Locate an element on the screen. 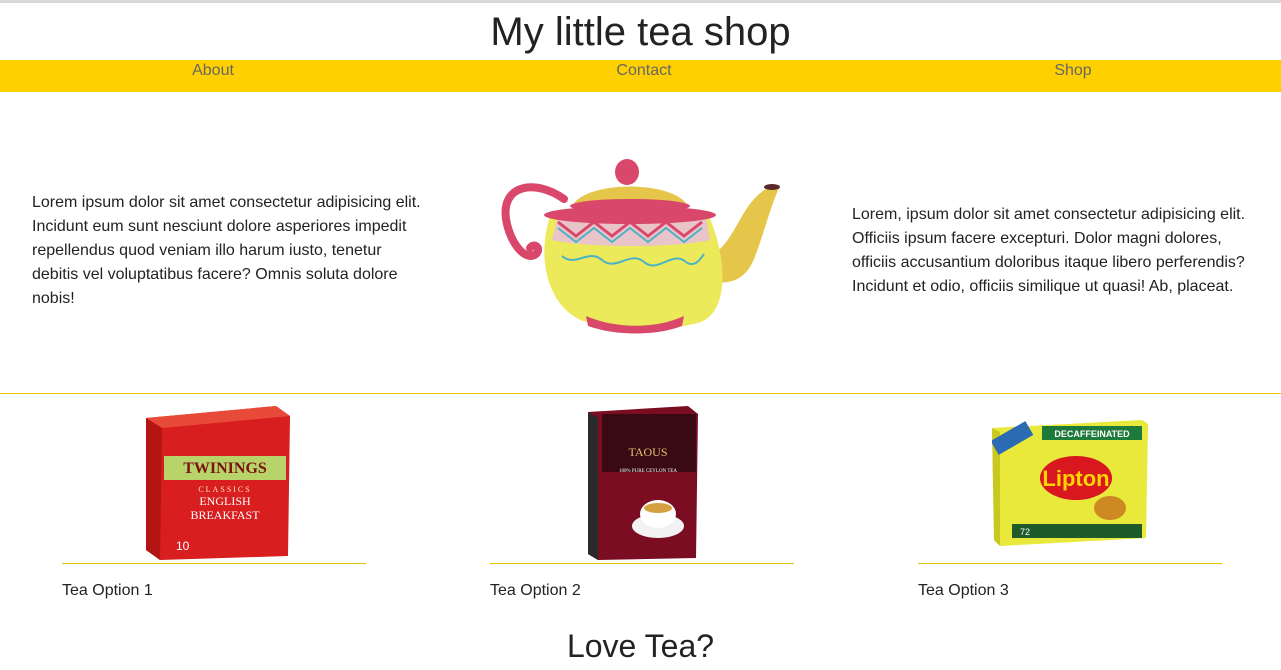 The image size is (1281, 670). top-border is located at coordinates (640, 1).